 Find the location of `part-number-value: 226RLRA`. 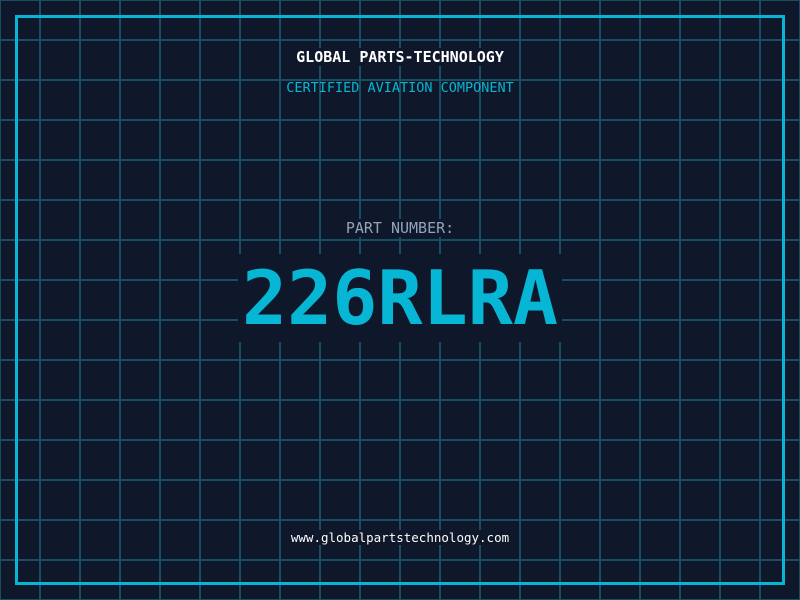

part-number-value: 226RLRA is located at coordinates (400, 298).